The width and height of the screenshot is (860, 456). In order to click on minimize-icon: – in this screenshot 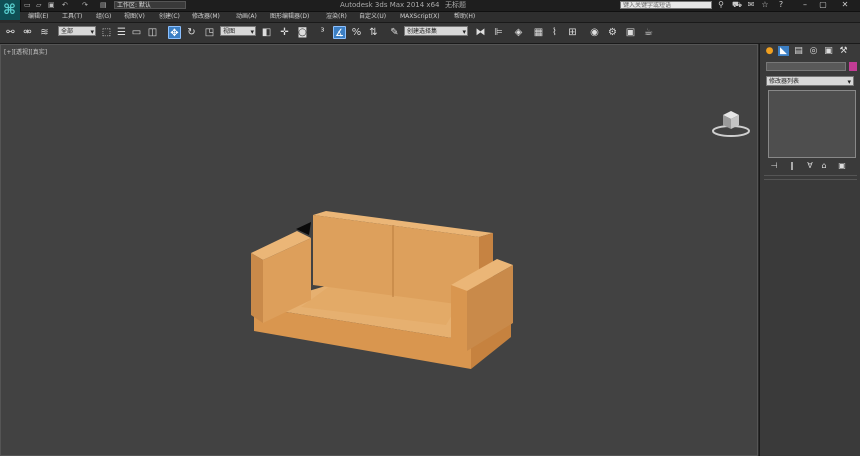, I will do `click(805, 5)`.